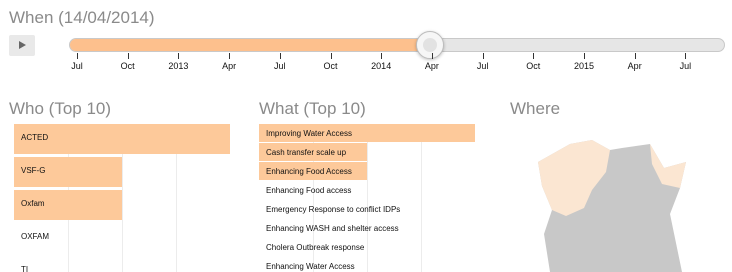 The image size is (732, 272). I want to click on who-bar-row: VSF-G, so click(122, 172).